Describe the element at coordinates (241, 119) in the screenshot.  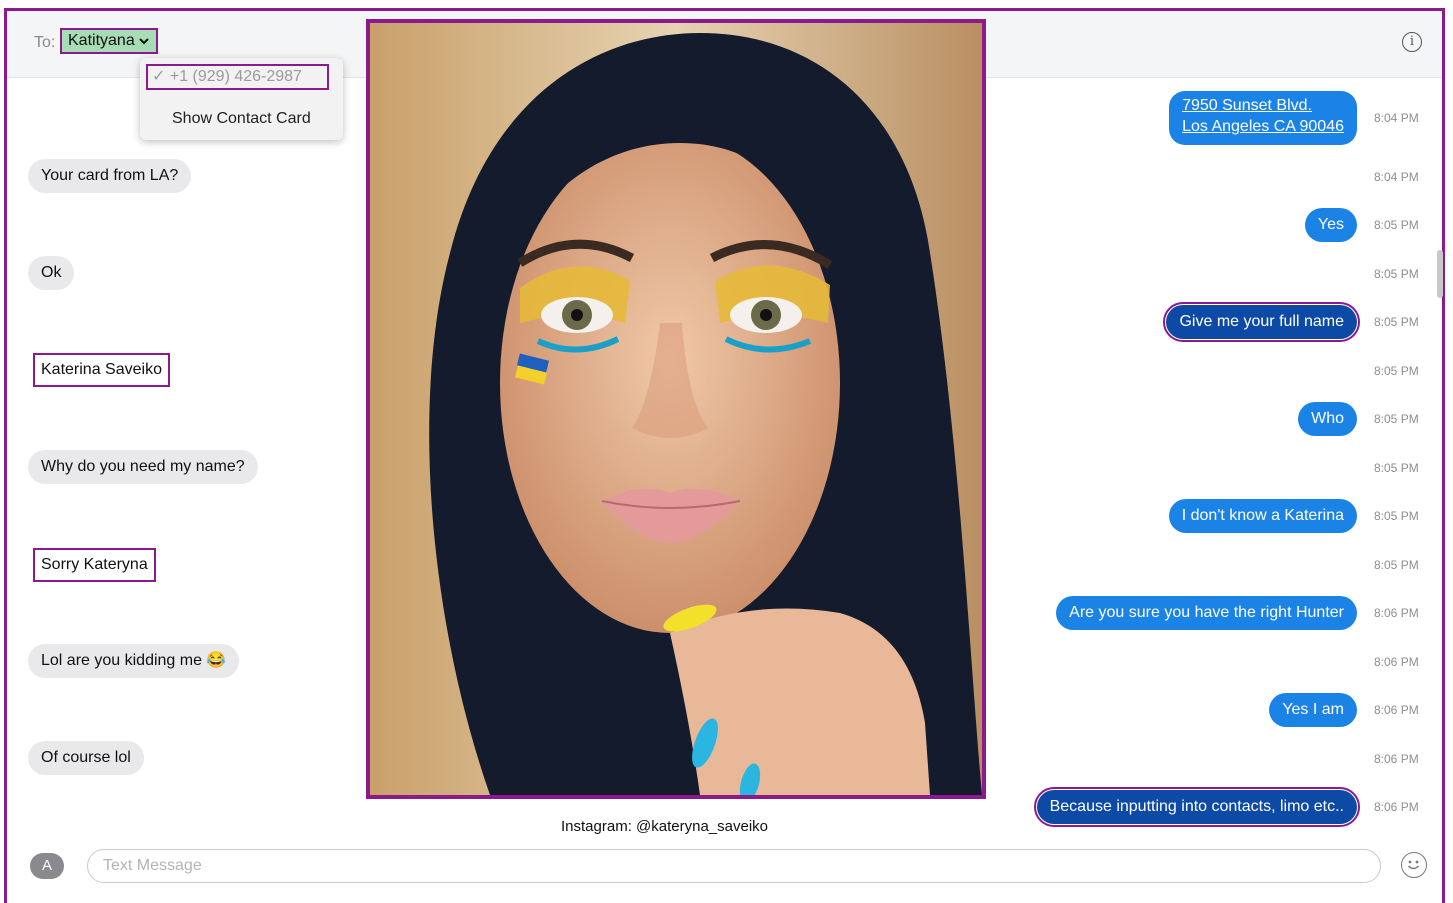
I see `show-contact-card-item: Show Contact Card` at that location.